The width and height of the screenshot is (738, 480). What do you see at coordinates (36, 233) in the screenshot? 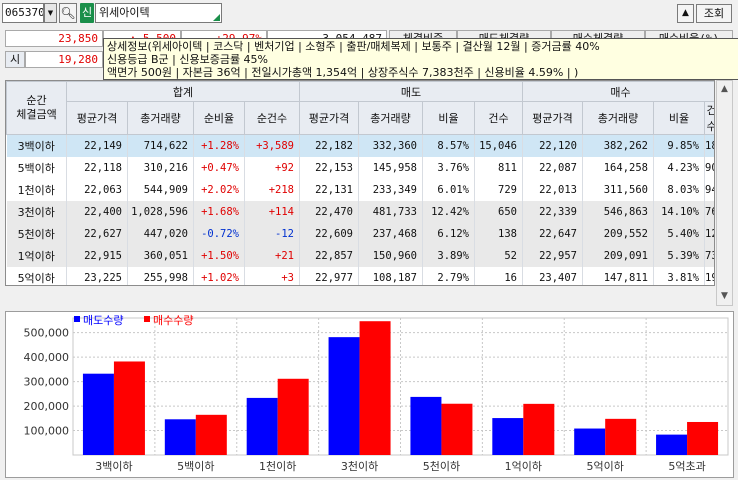
I see `row-label: 5천이하` at bounding box center [36, 233].